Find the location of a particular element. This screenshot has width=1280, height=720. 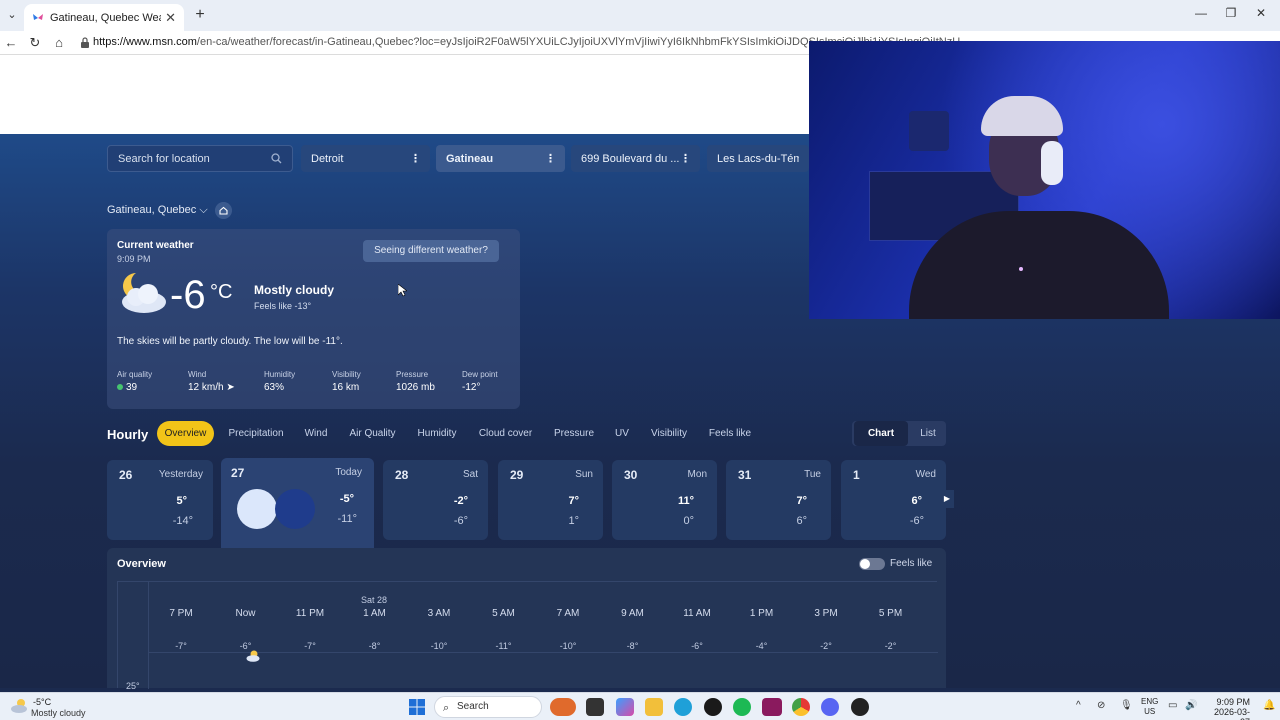

metric-air-quality: Air quality 39 is located at coordinates (134, 381).